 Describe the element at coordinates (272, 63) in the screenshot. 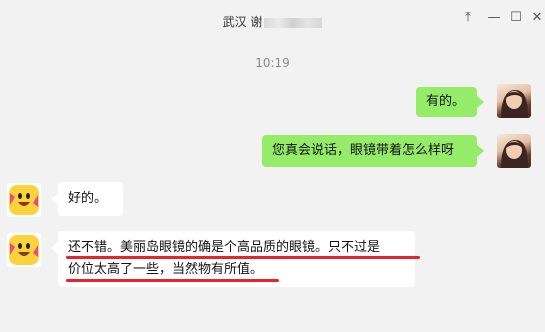

I see `message-timestamp: 10:19` at that location.